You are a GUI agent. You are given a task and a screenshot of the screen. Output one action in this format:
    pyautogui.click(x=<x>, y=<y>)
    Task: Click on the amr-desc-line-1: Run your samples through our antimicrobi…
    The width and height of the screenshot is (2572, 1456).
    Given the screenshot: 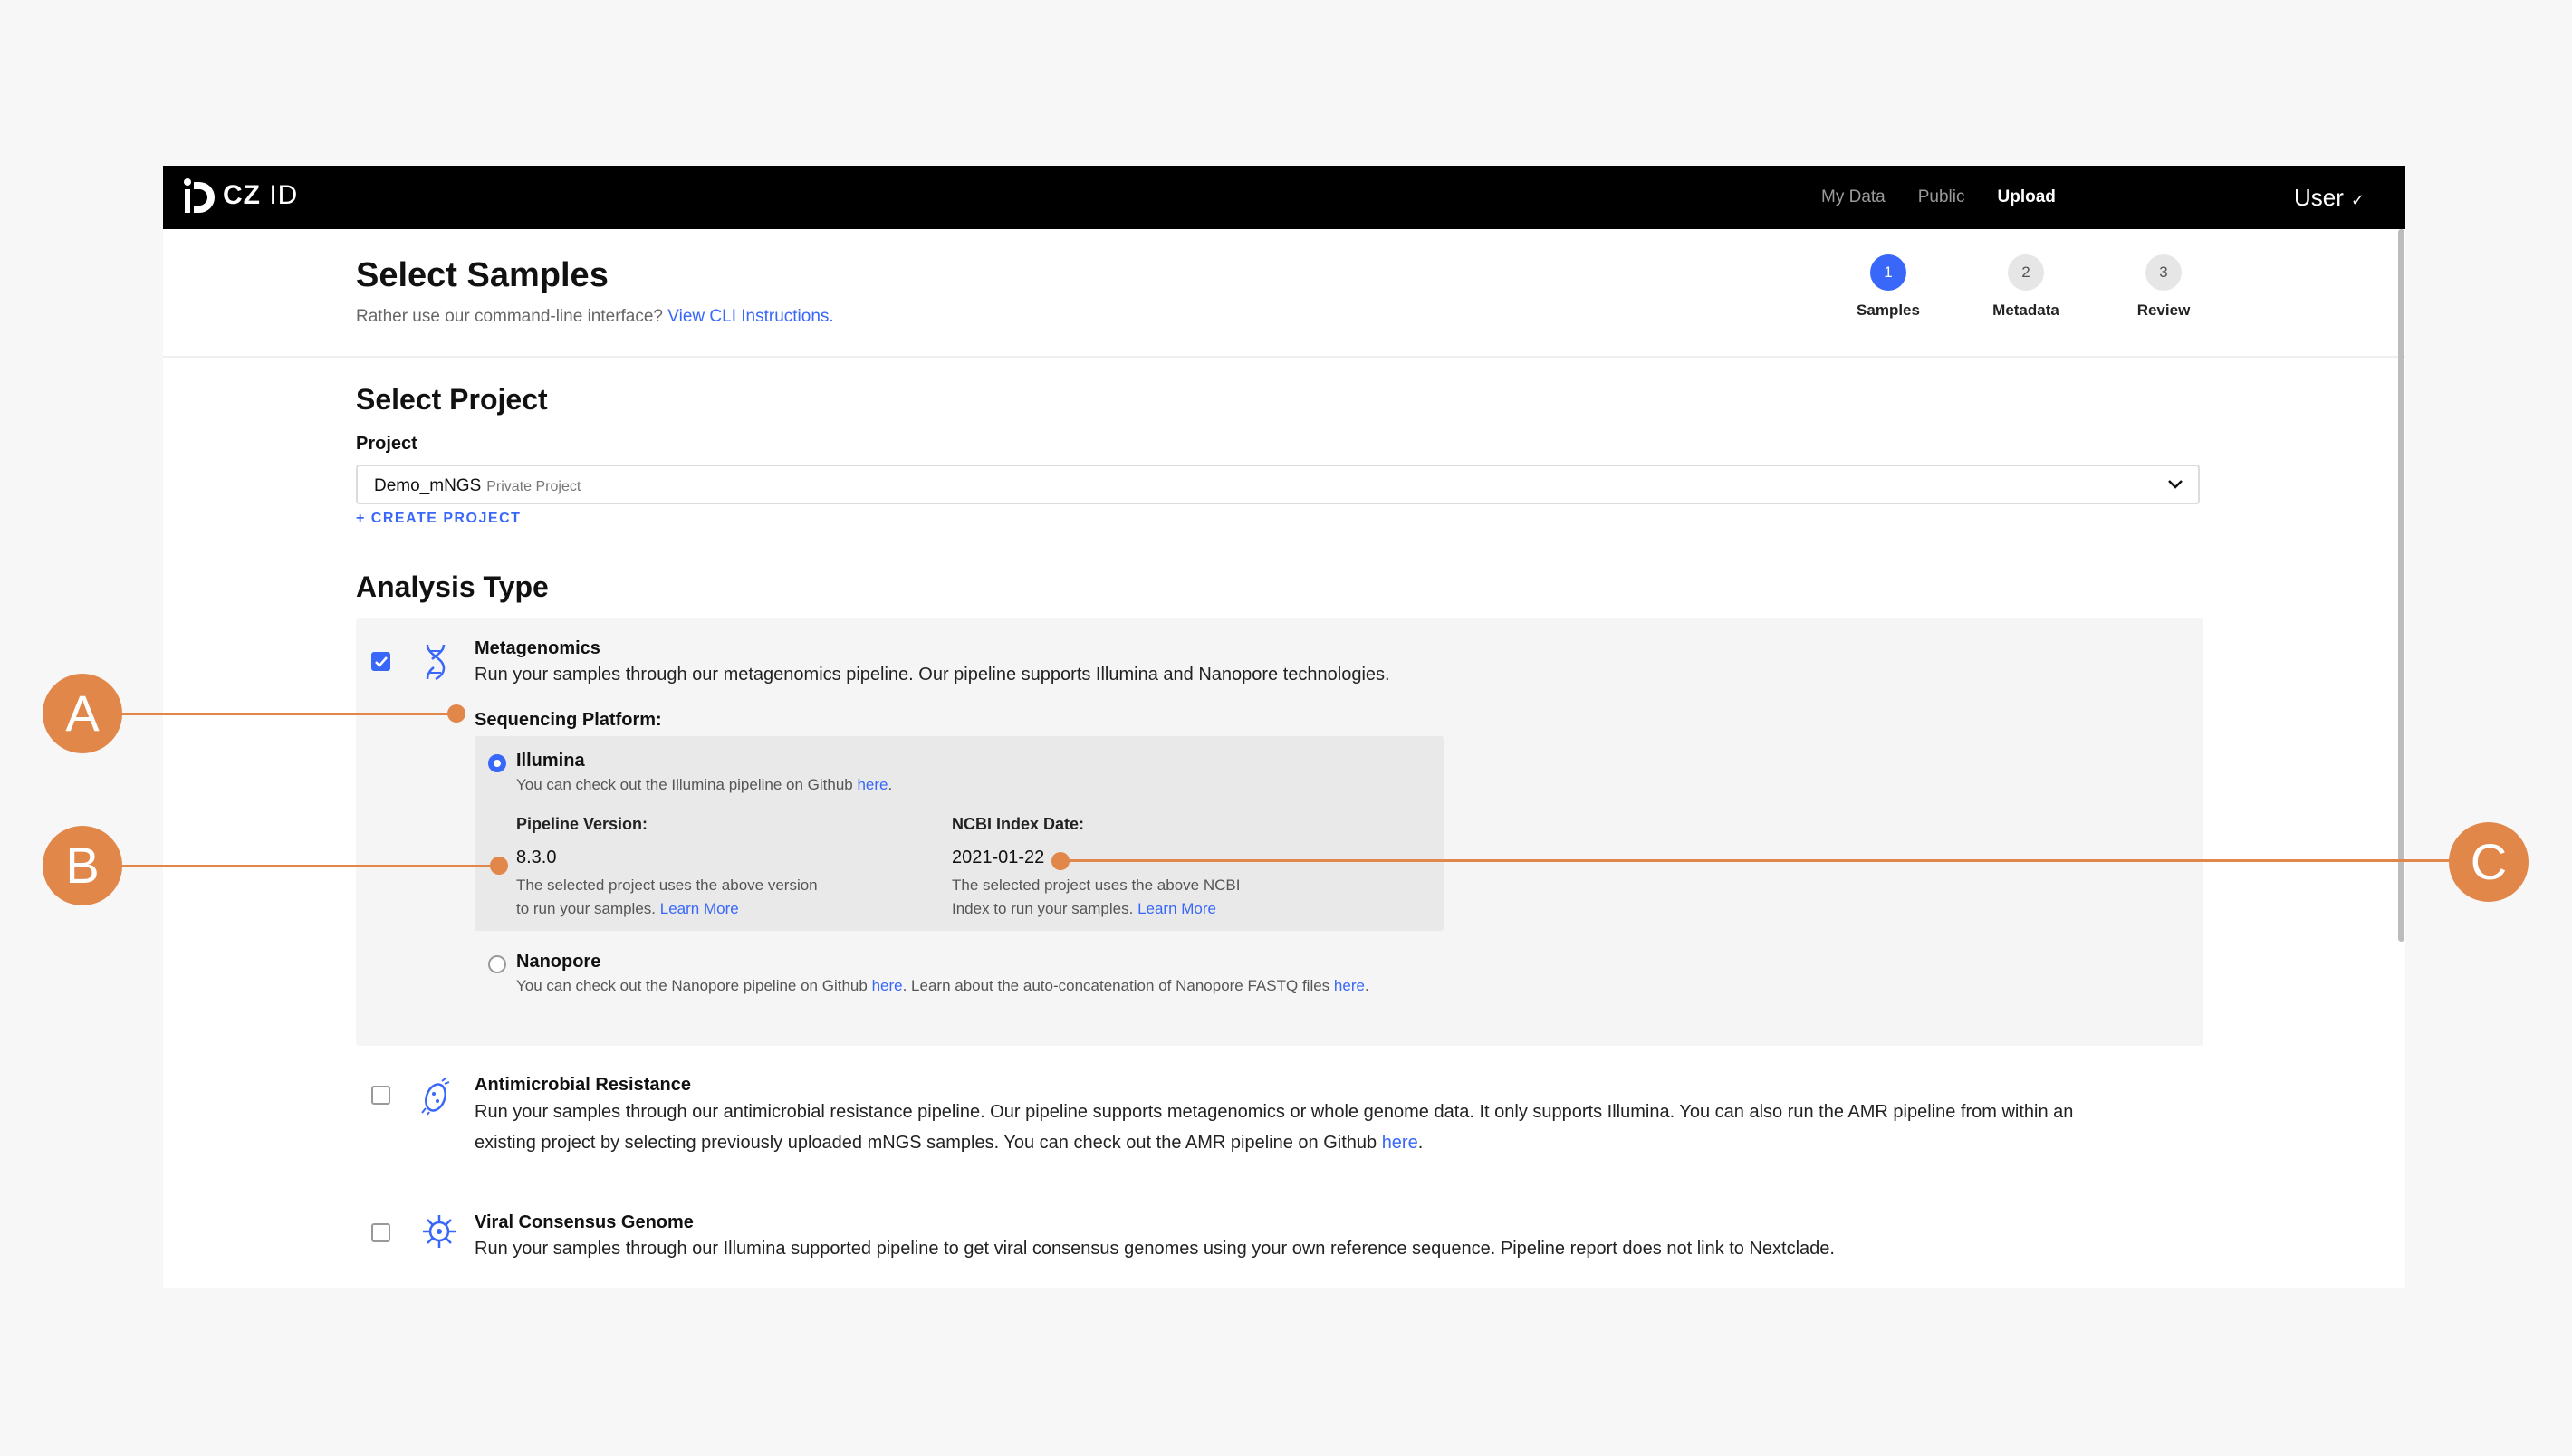 What is the action you would take?
    pyautogui.click(x=1275, y=1112)
    